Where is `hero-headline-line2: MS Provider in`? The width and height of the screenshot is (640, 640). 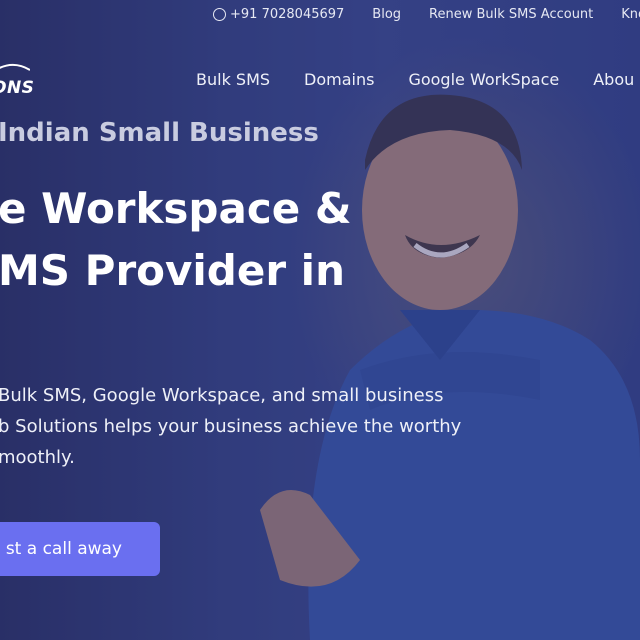 hero-headline-line2: MS Provider in is located at coordinates (172, 270).